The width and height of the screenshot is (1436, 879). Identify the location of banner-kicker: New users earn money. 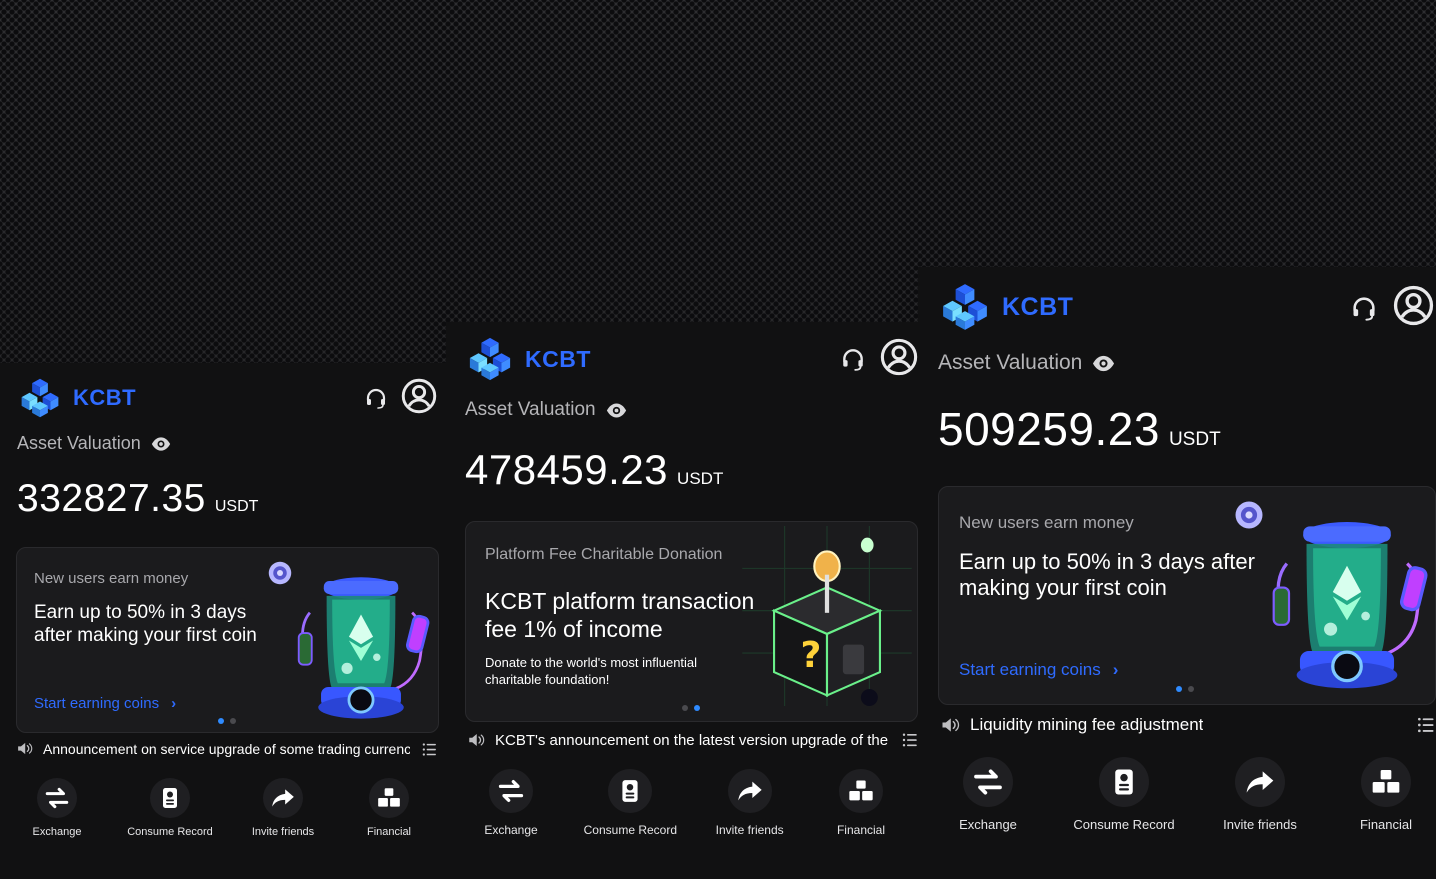
(111, 578).